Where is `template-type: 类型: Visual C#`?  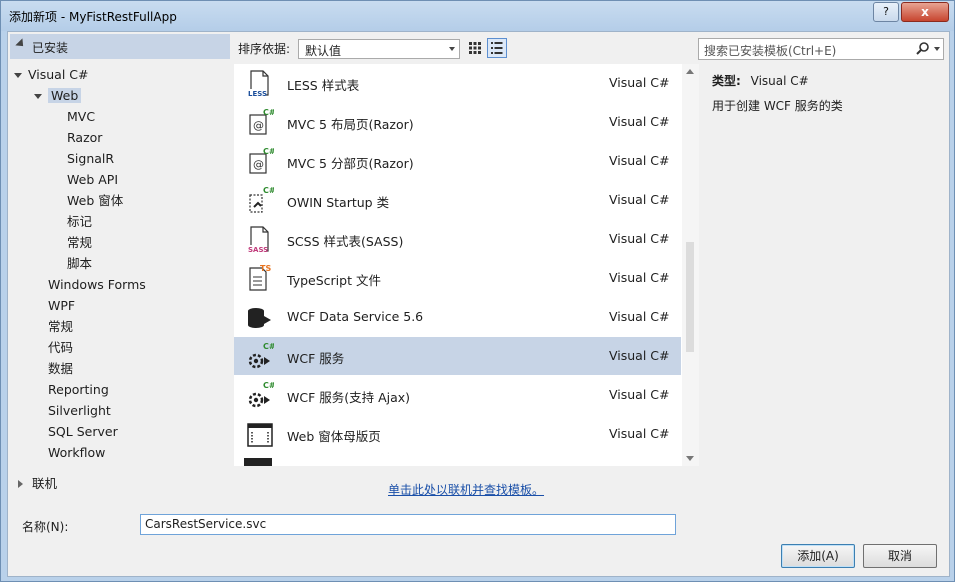
template-type: 类型: Visual C# is located at coordinates (760, 80).